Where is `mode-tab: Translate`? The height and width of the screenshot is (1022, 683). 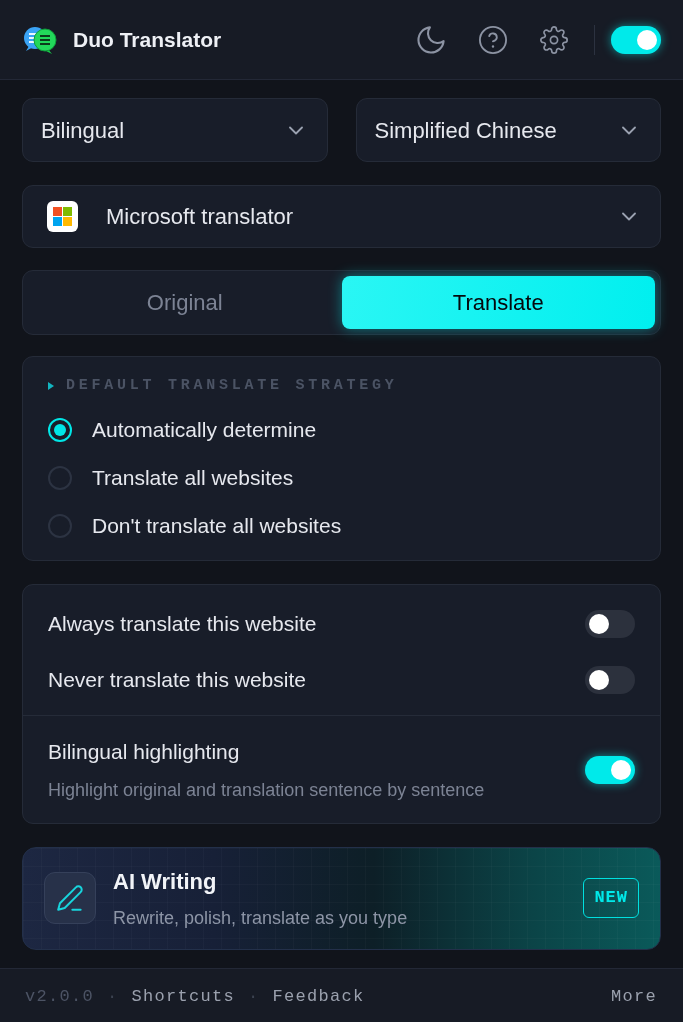 mode-tab: Translate is located at coordinates (498, 302).